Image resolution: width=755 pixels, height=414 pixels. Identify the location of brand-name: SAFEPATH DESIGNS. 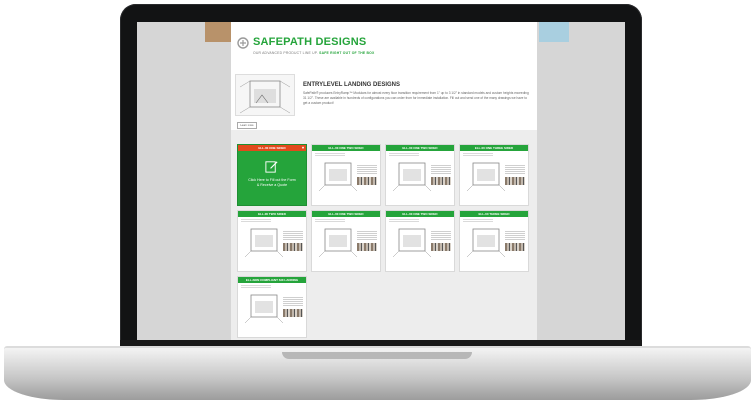
(309, 42).